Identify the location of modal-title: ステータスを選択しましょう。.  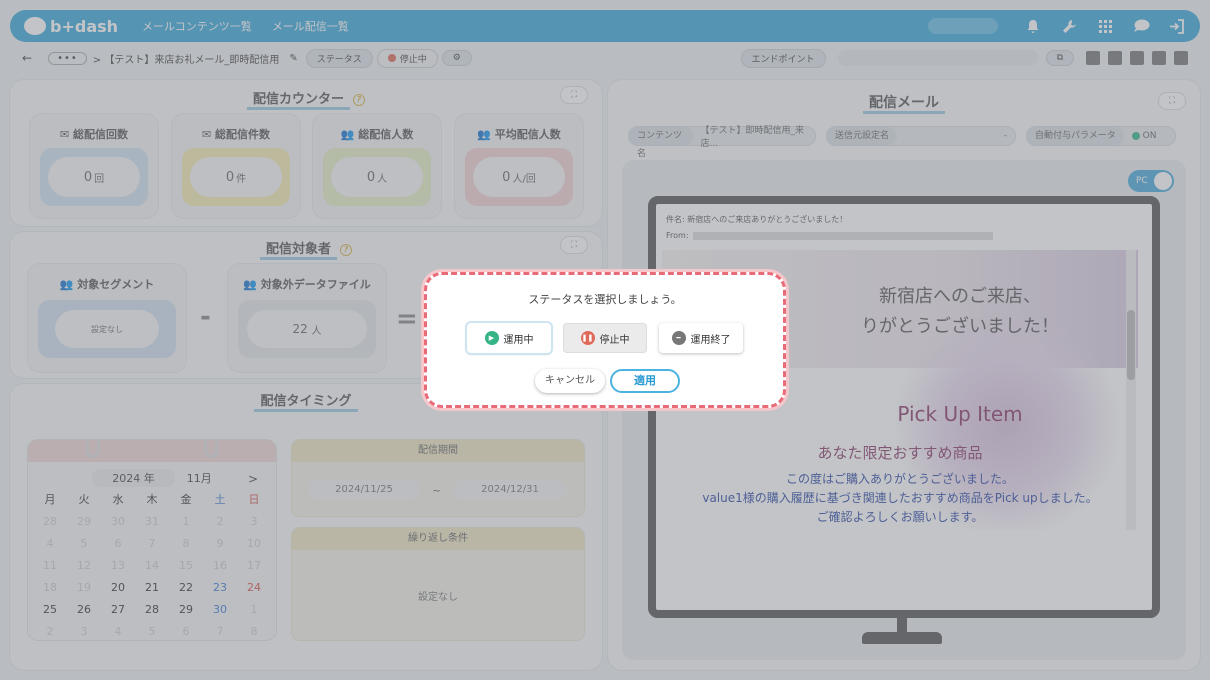
(605, 299).